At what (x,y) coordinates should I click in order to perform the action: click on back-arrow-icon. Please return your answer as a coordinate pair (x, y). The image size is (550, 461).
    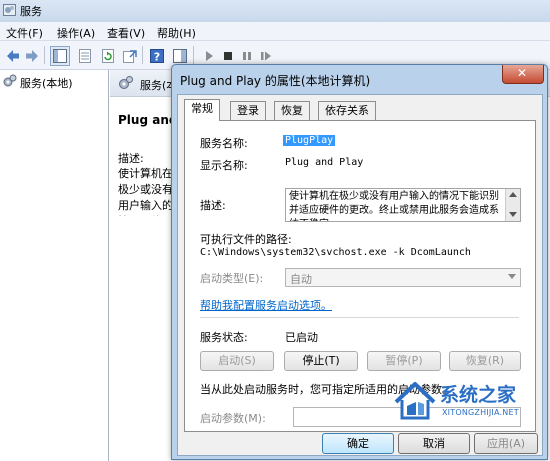
    Looking at the image, I should click on (13, 56).